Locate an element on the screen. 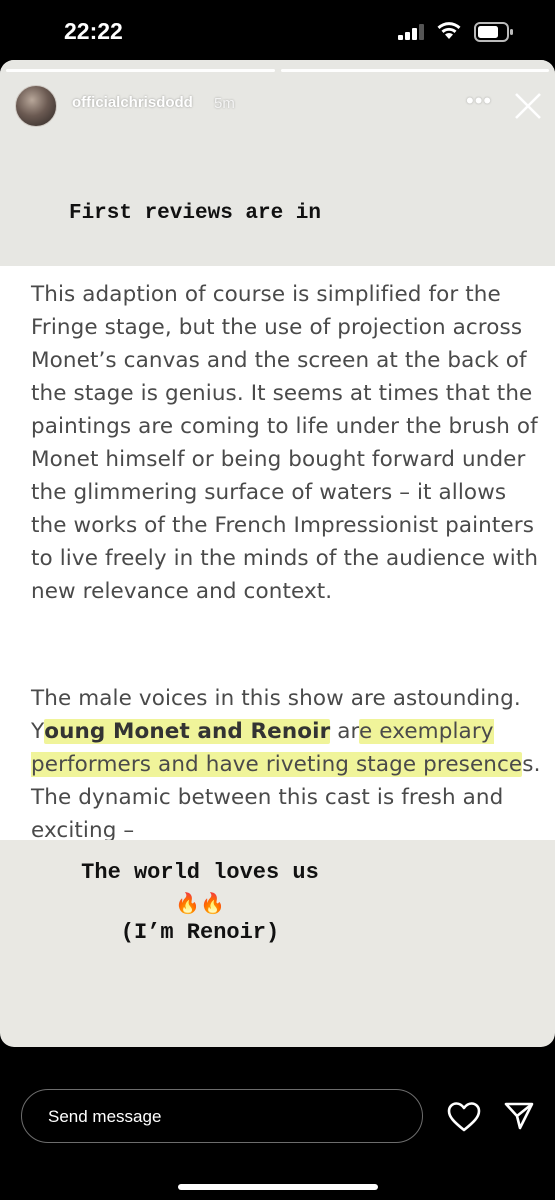  send-icon is located at coordinates (519, 1116).